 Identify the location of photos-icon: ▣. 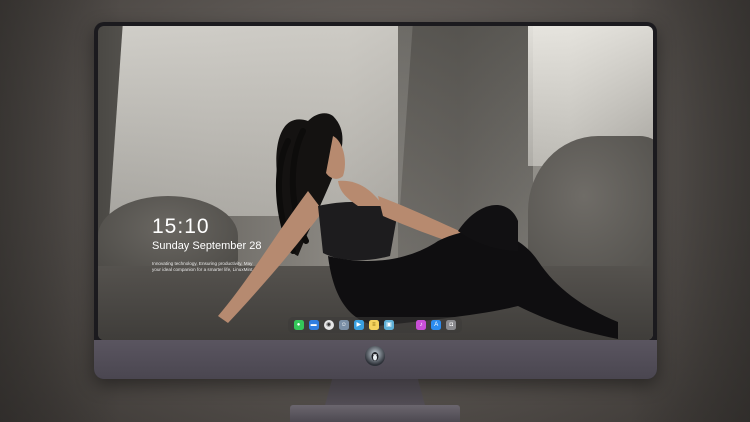
(389, 325).